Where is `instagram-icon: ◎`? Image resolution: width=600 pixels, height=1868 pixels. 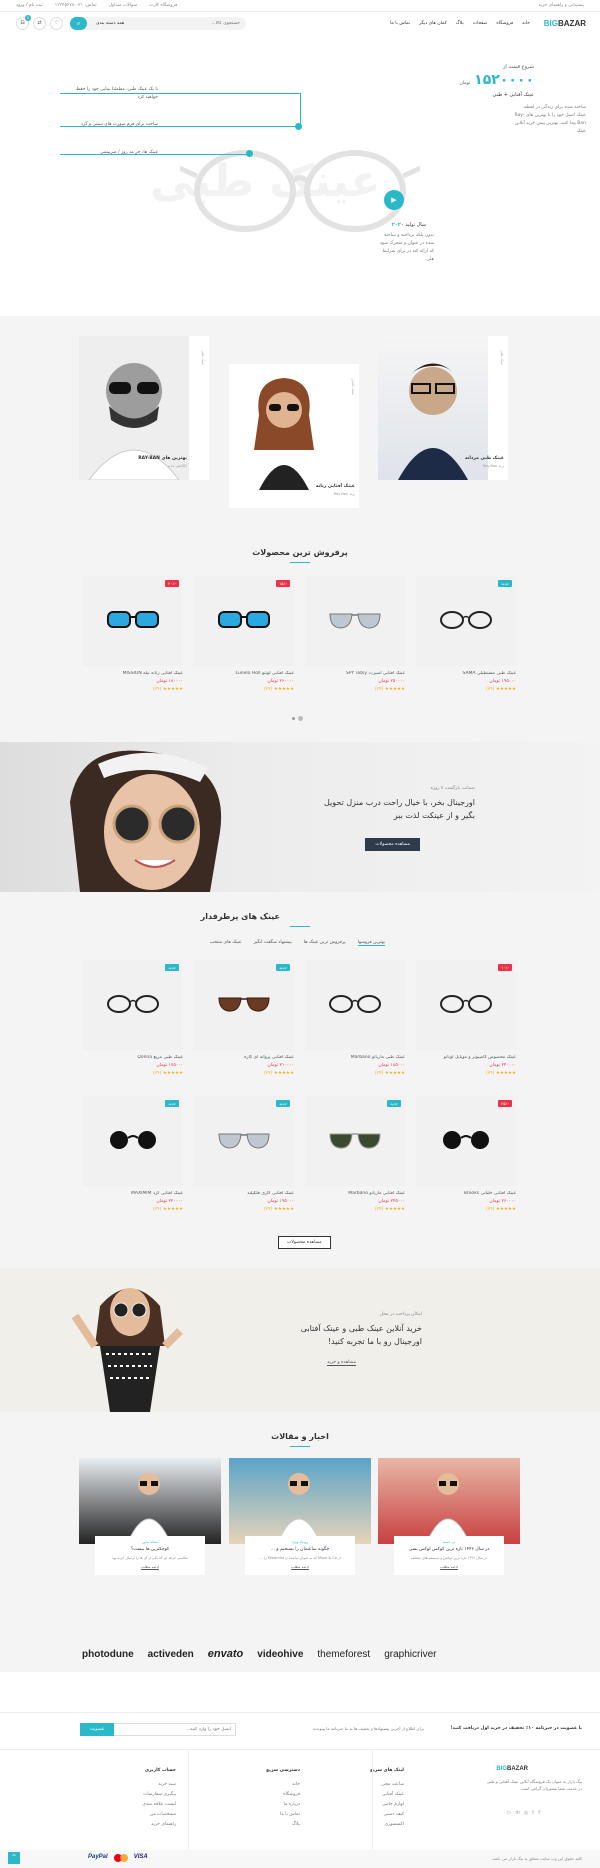
instagram-icon: ◎ is located at coordinates (526, 1813).